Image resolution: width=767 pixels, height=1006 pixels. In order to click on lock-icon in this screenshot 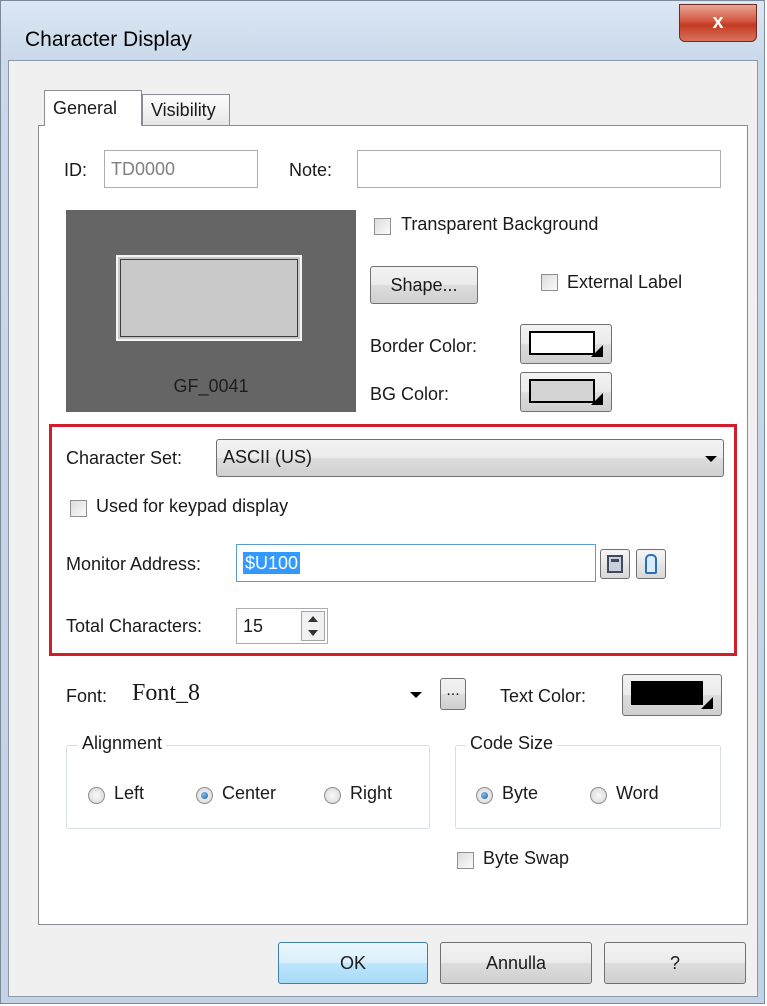, I will do `click(651, 564)`.